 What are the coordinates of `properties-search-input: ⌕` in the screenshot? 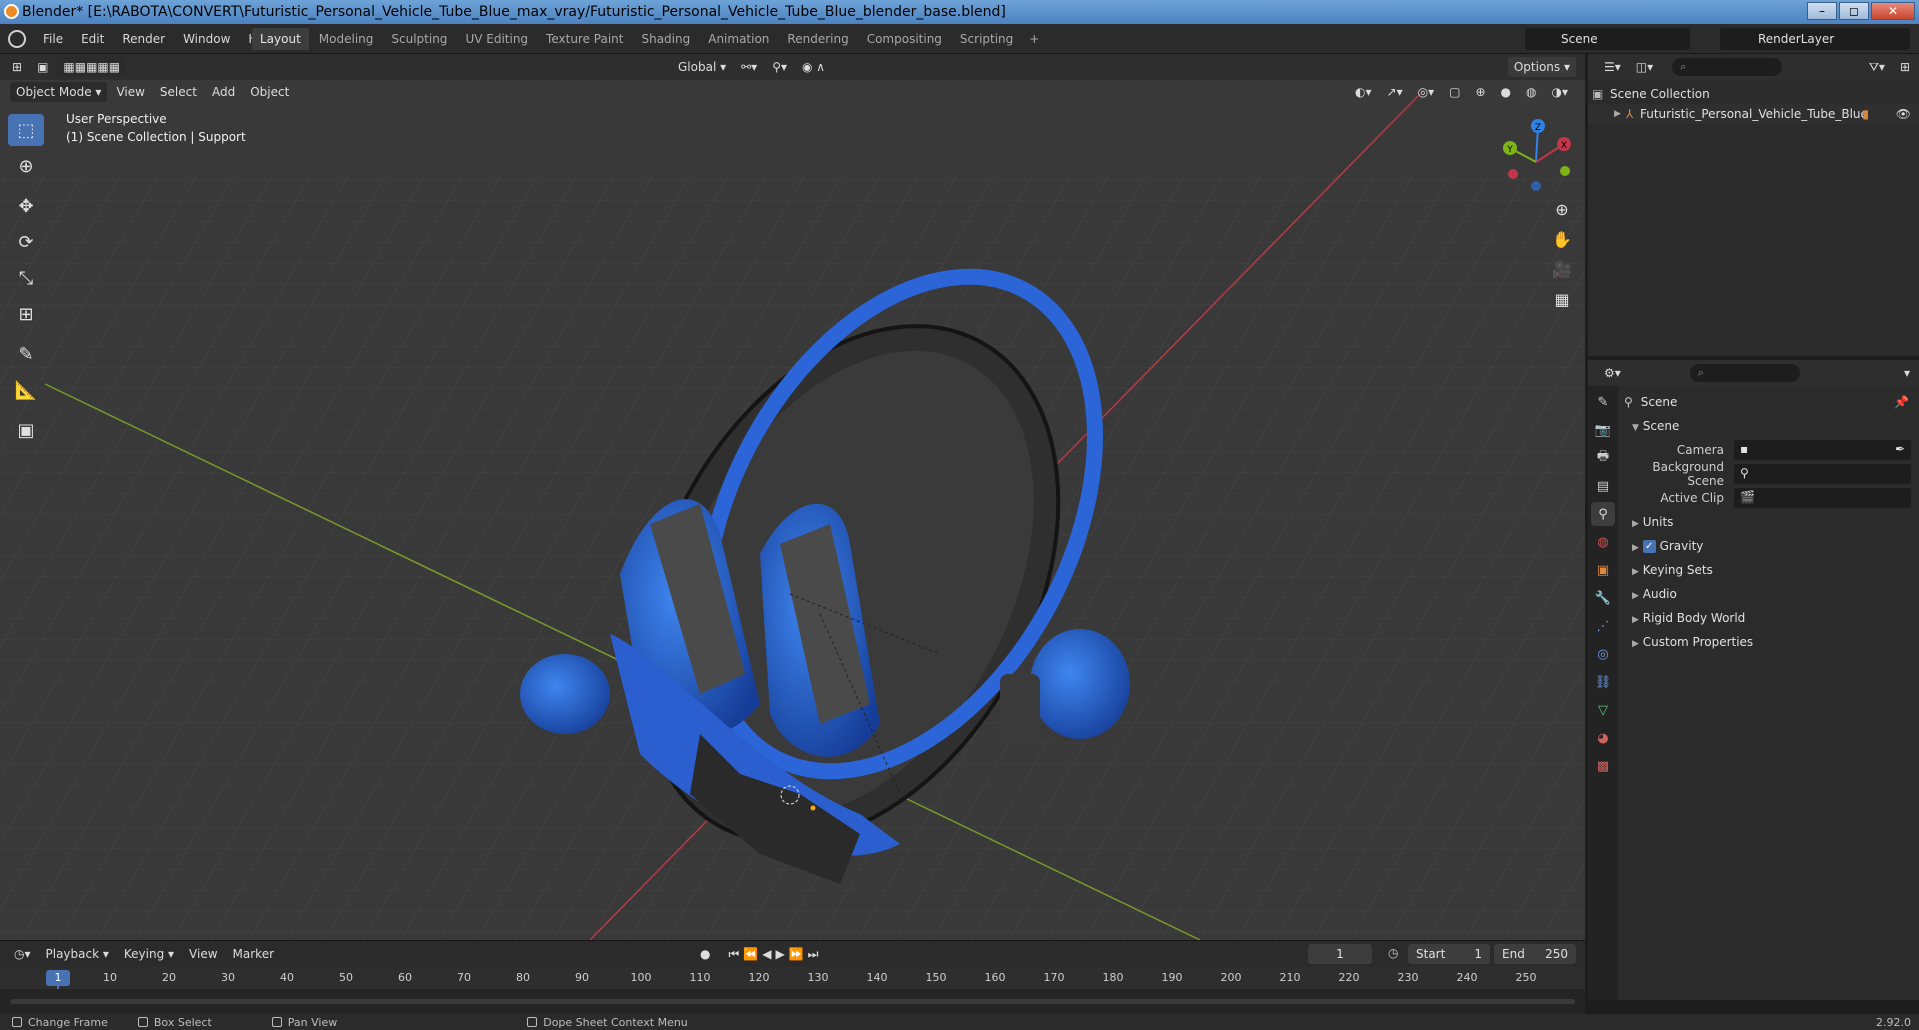 It's located at (1744, 373).